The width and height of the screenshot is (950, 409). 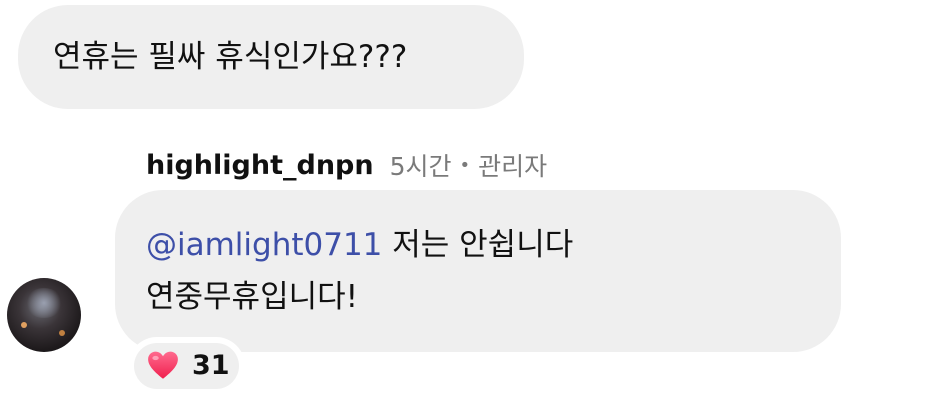 What do you see at coordinates (264, 245) in the screenshot?
I see `mention-link: @iamlight0711` at bounding box center [264, 245].